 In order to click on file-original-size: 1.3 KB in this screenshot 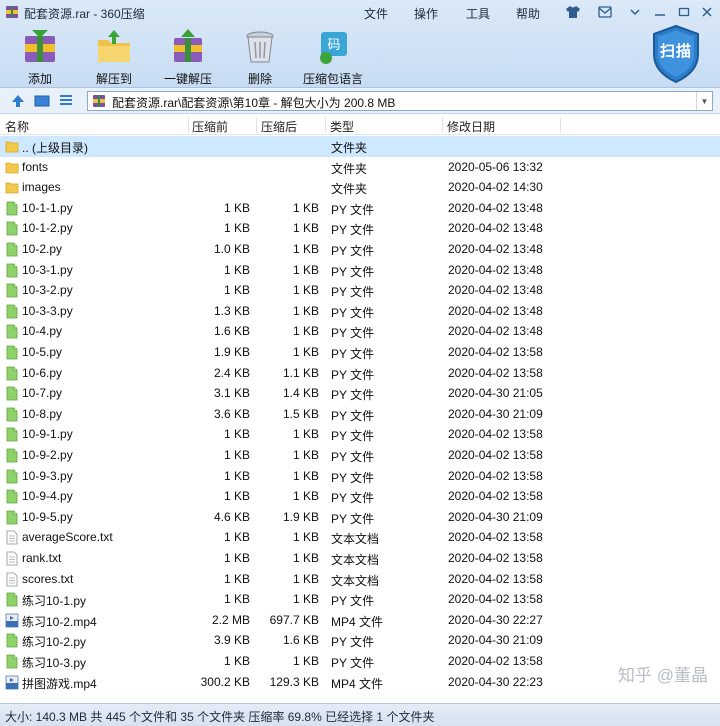, I will do `click(231, 310)`.